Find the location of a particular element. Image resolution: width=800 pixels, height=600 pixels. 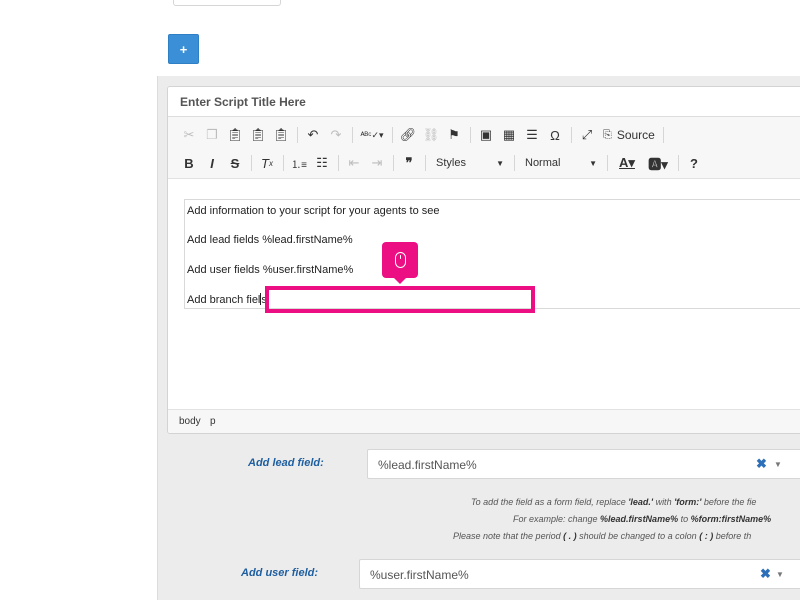

bold-icon: B is located at coordinates (189, 163).